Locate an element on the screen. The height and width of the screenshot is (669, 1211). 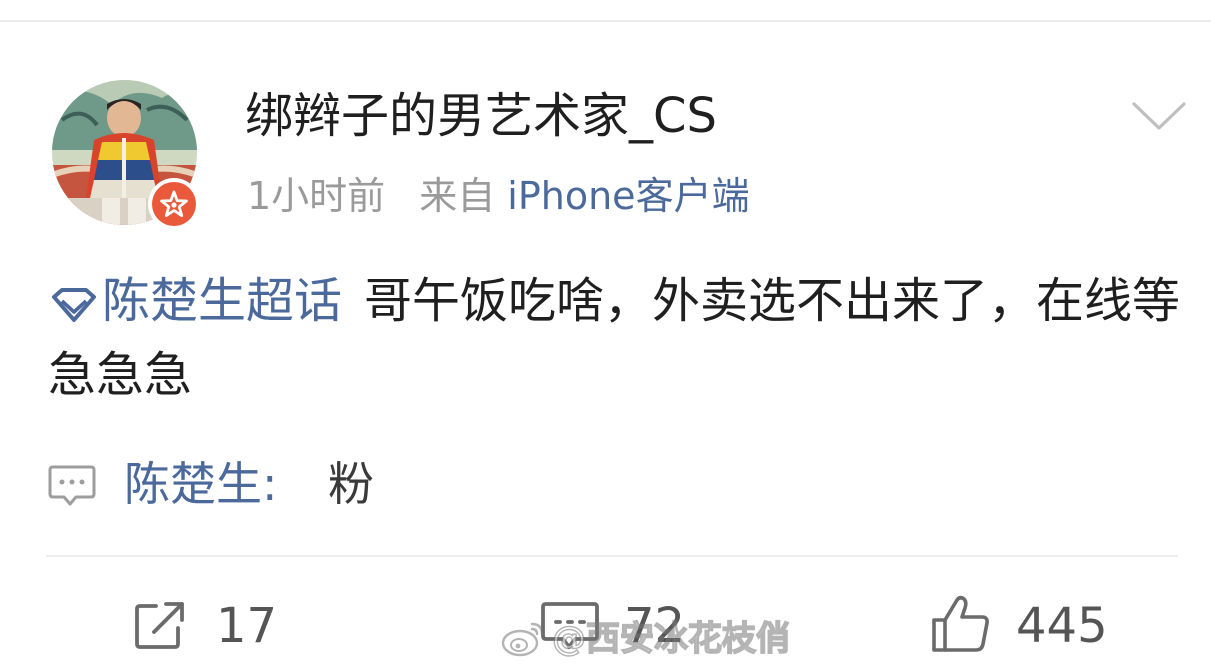
repost-icon is located at coordinates (159, 625).